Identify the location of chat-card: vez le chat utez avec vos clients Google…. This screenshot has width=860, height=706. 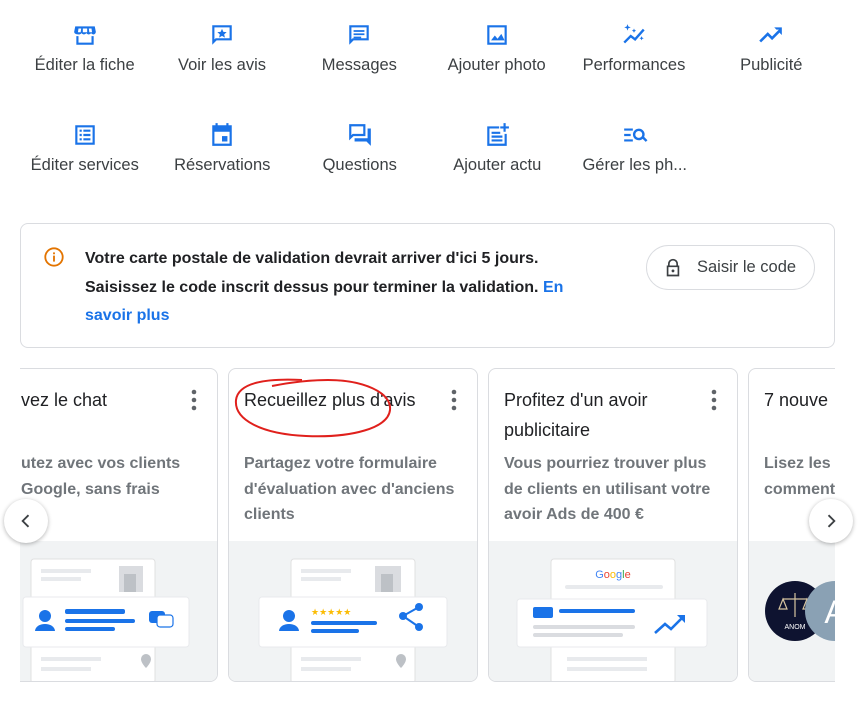
(119, 525).